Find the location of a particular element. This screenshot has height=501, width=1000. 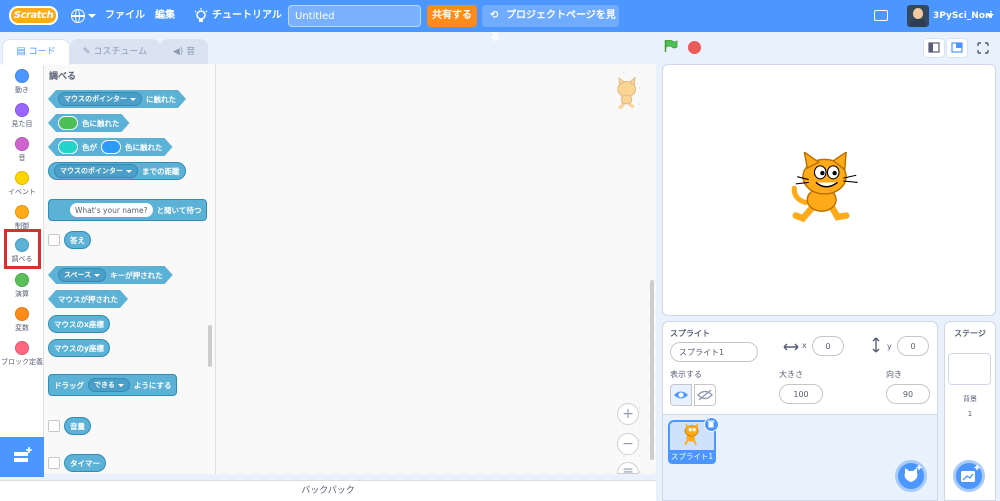

category-operators: 演算 is located at coordinates (22, 287).